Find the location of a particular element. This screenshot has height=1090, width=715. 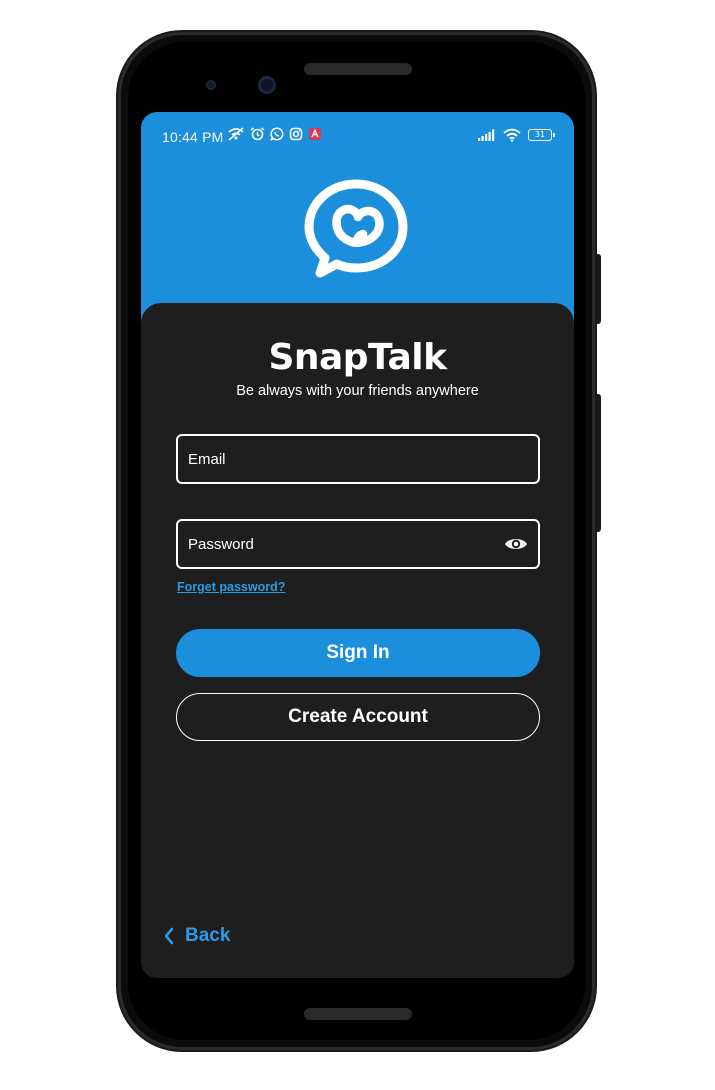

header: 10:44 PM 31 is located at coordinates (357, 219).